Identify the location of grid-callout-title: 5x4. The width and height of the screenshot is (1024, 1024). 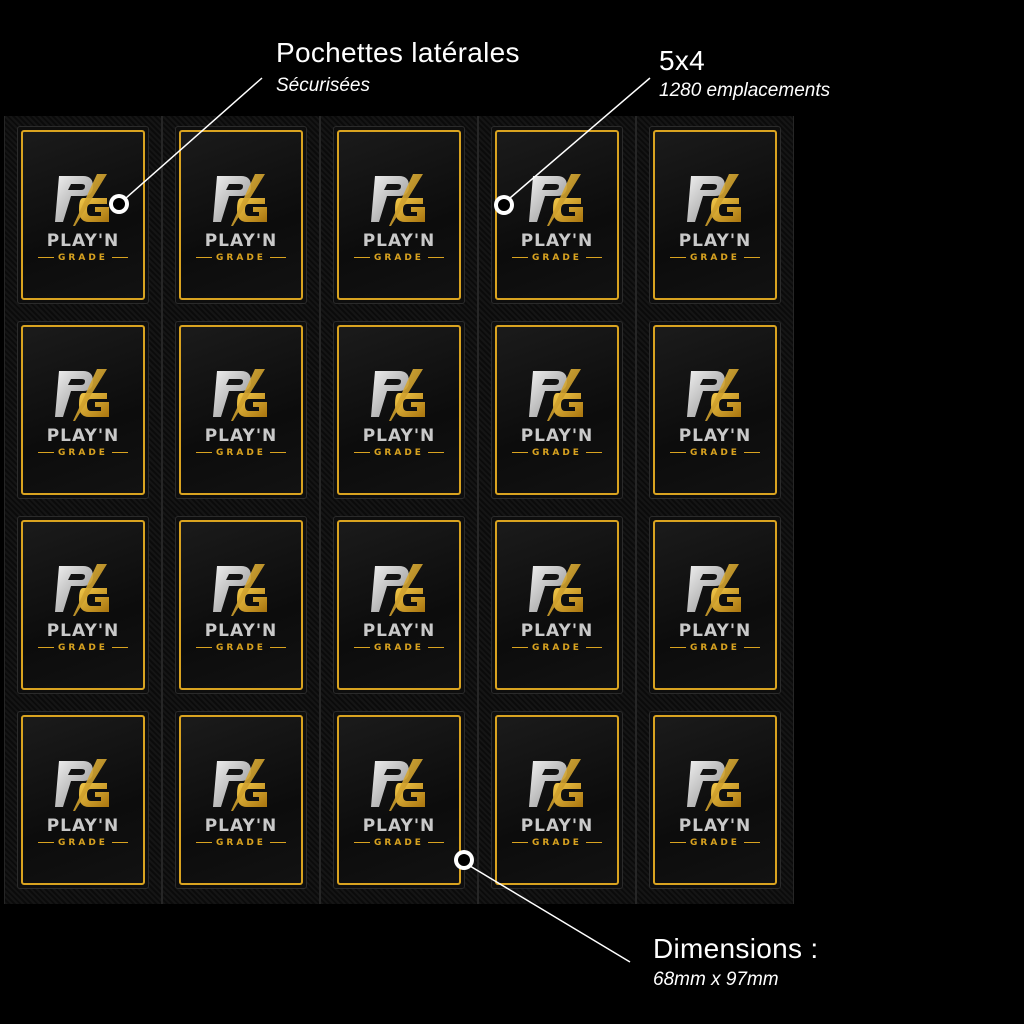
(682, 60).